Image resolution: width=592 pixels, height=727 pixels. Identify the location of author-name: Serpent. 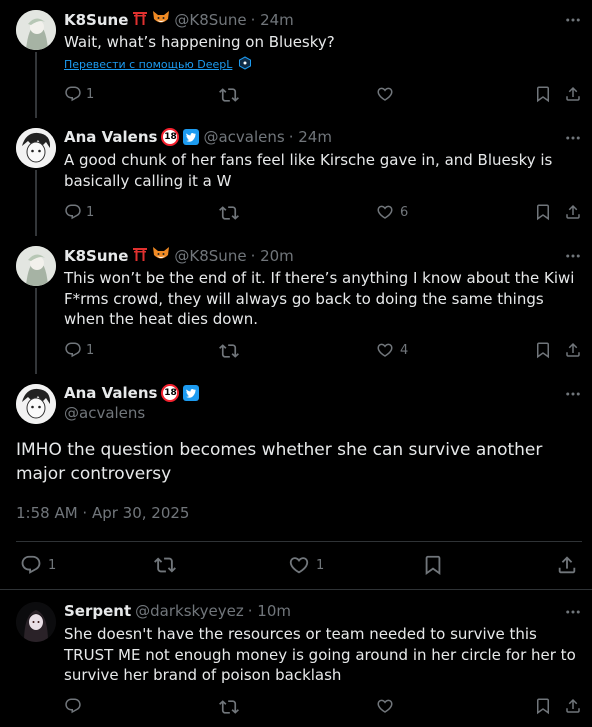
(97, 611).